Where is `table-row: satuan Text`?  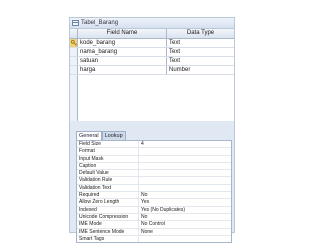 table-row: satuan Text is located at coordinates (152, 61).